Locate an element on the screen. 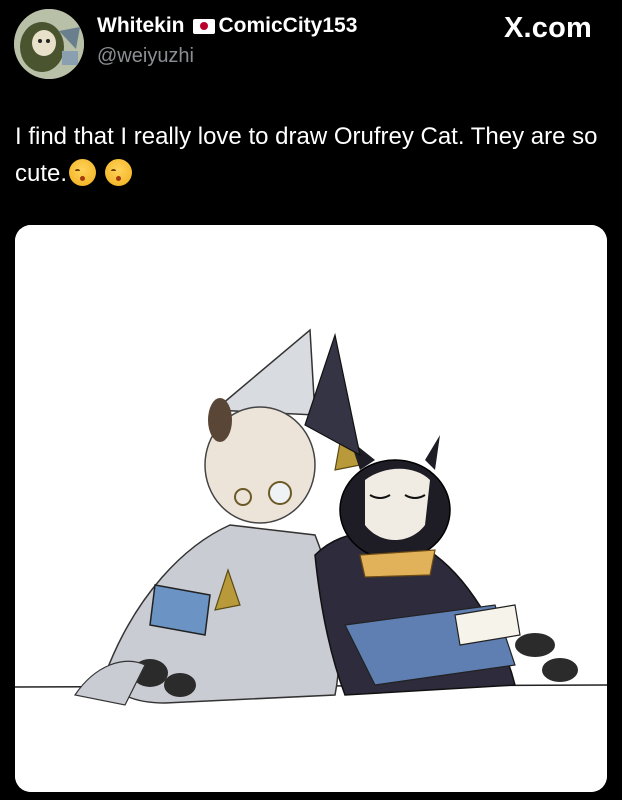 Image resolution: width=622 pixels, height=800 pixels. avatar is located at coordinates (49, 44).